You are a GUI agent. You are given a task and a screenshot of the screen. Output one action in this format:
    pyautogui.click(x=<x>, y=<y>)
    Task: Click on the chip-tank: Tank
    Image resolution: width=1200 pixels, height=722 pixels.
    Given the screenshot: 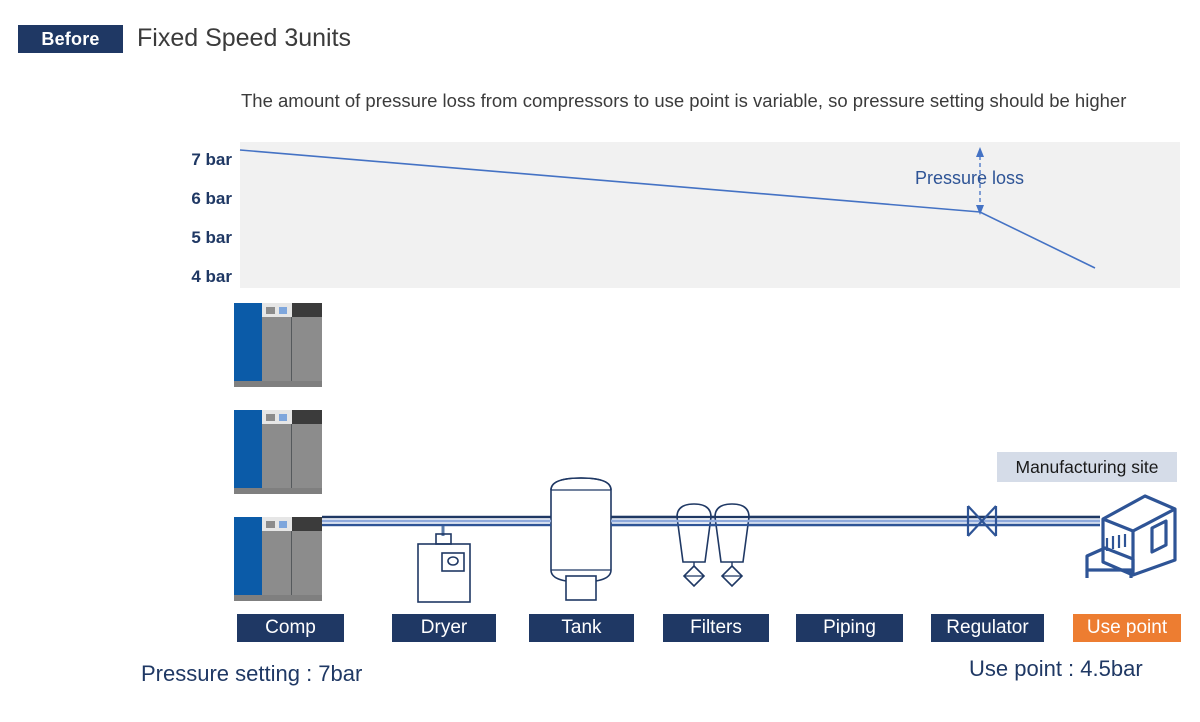 What is the action you would take?
    pyautogui.click(x=581, y=628)
    